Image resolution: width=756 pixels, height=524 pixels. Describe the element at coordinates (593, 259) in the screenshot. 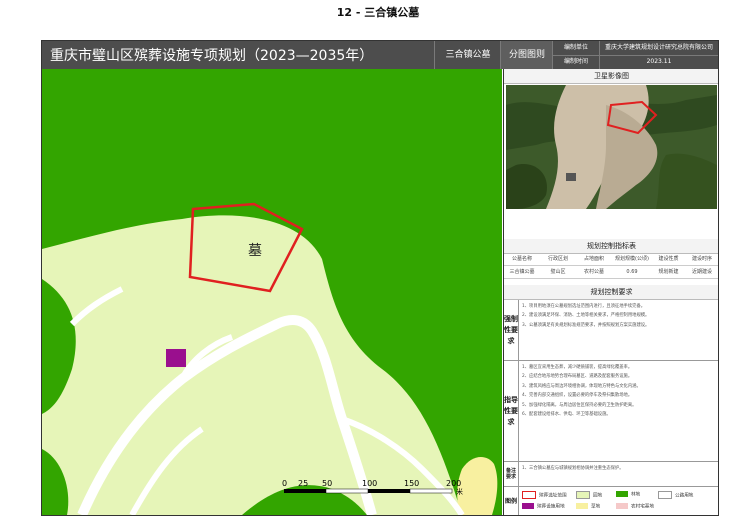

I see `index-header-cell: 占地面积` at that location.